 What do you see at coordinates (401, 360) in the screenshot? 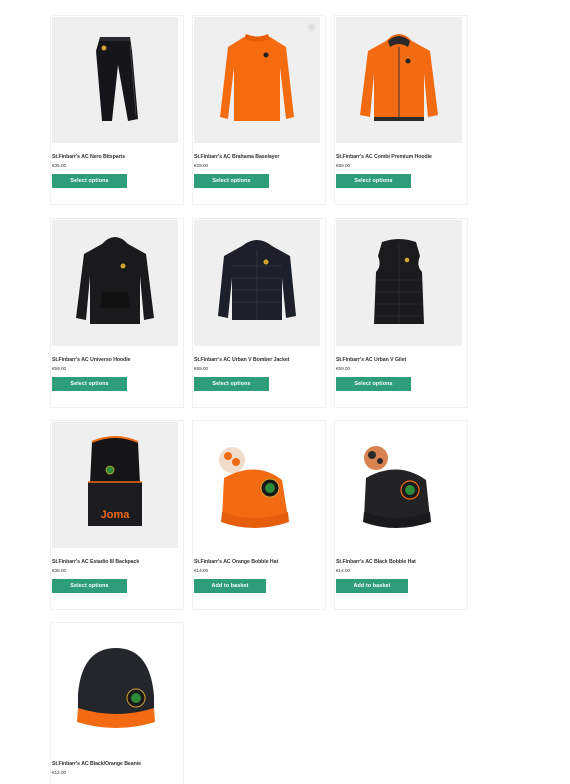
I see `product-title: St.Finbarr's AC Urban V Gilet` at bounding box center [401, 360].